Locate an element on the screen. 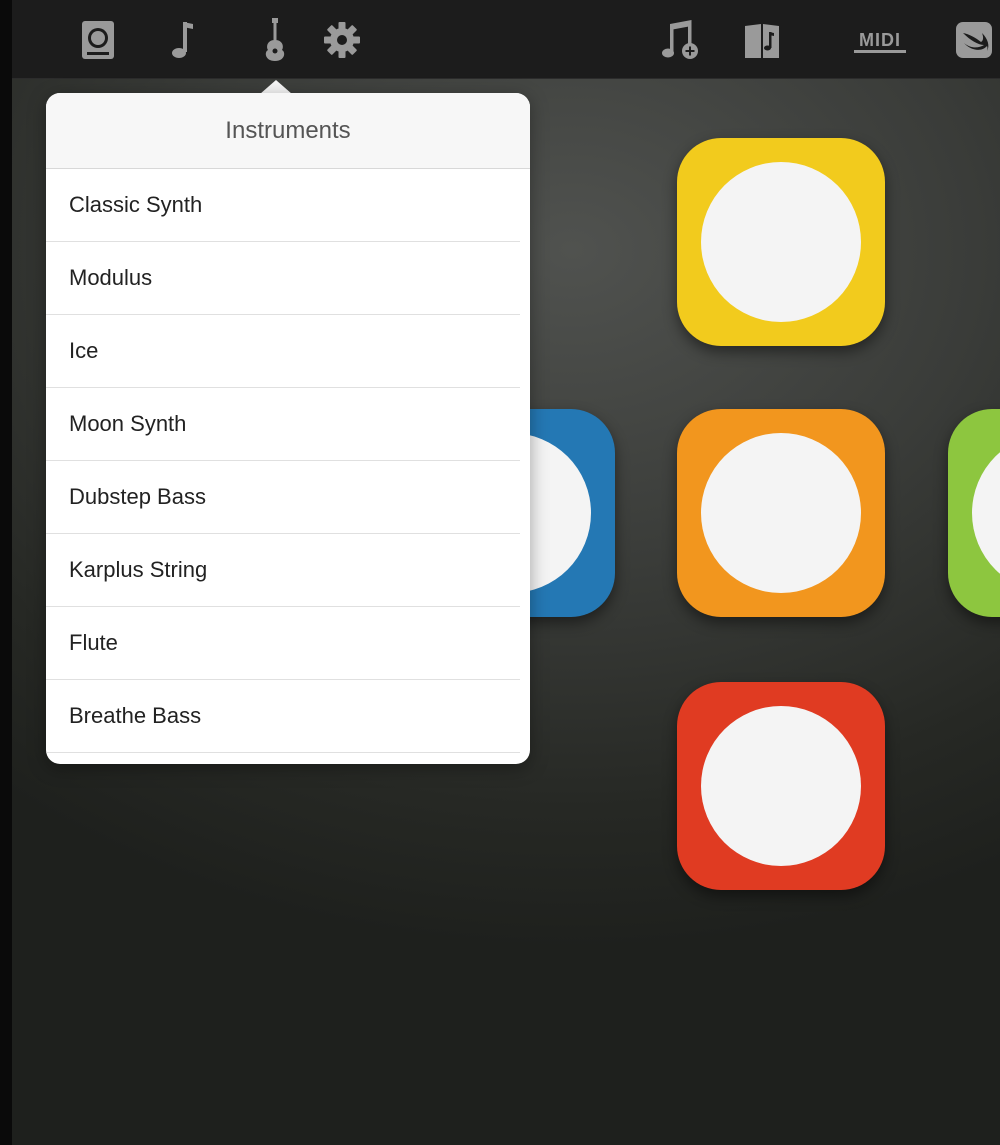 The width and height of the screenshot is (1000, 1145). speaker-icon is located at coordinates (98, 40).